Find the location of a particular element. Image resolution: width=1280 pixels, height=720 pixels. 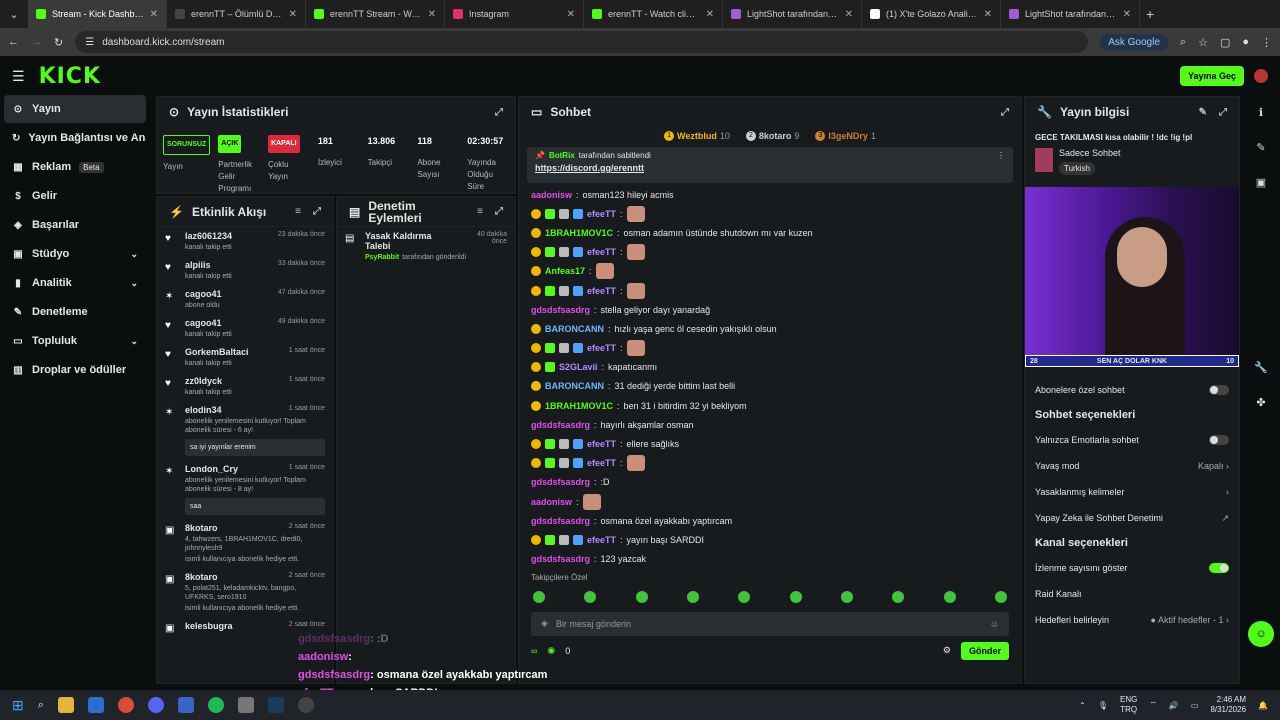

puzzle-icon: ✤ is located at coordinates (1260, 402).